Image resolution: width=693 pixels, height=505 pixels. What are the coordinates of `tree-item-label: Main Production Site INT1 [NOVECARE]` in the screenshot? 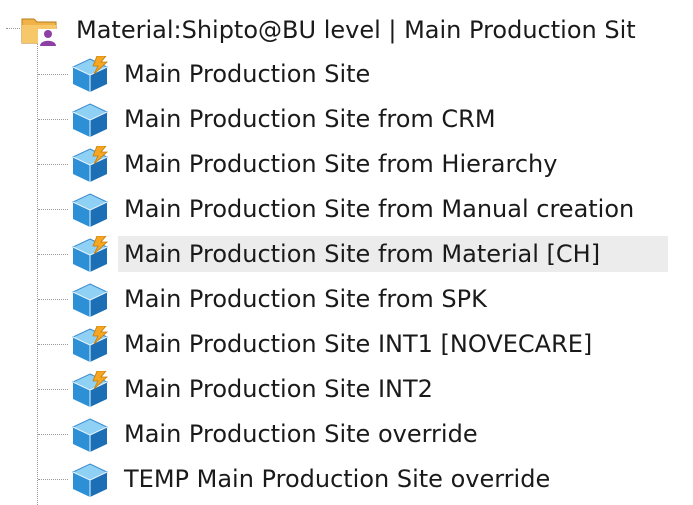 It's located at (358, 344).